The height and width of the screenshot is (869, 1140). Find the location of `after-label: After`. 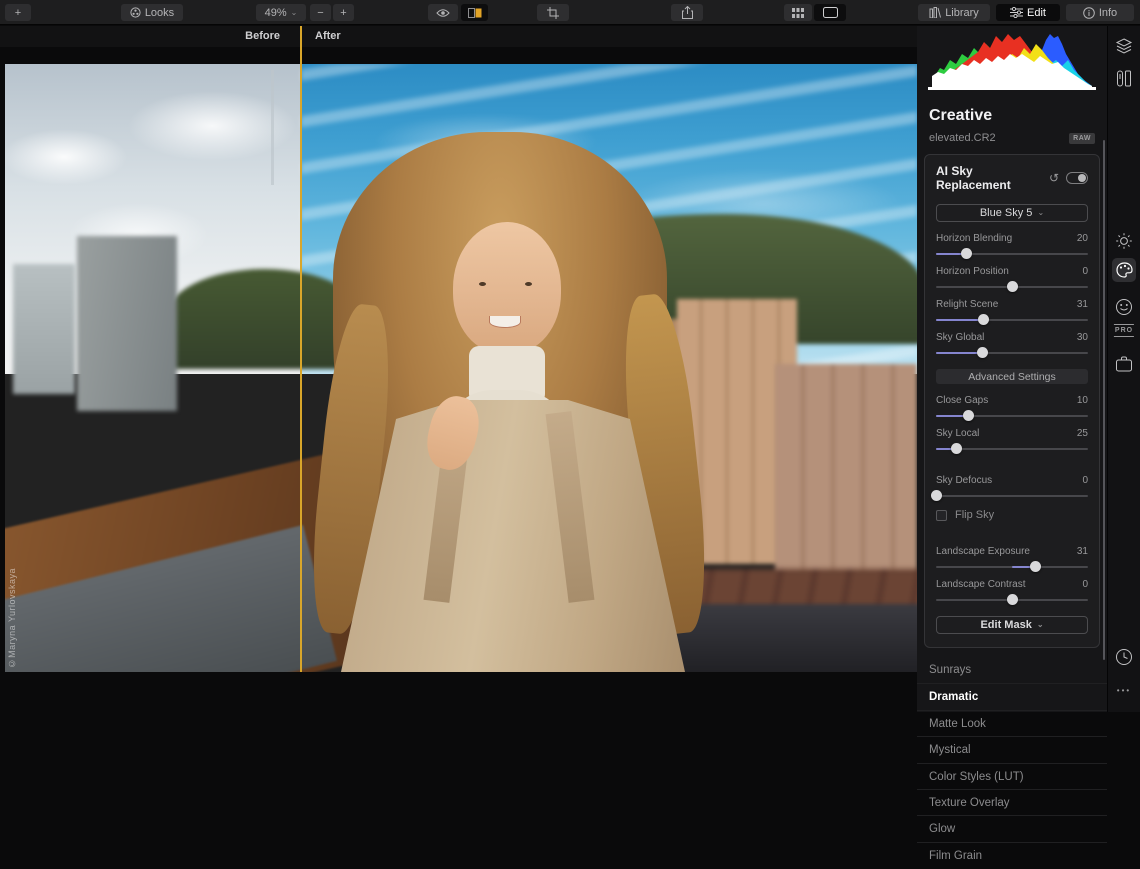

after-label: After is located at coordinates (328, 36).